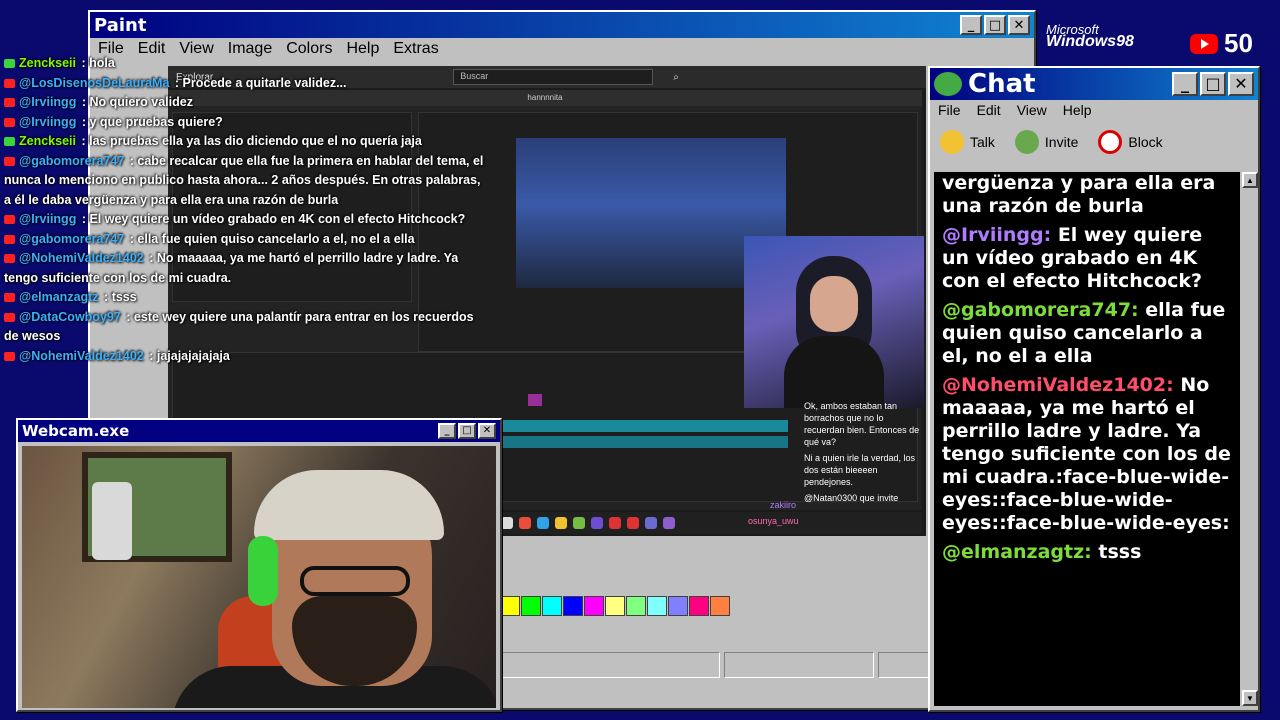 Image resolution: width=1280 pixels, height=720 pixels. I want to click on paint-titlebar: Paint _ □ ✕, so click(562, 25).